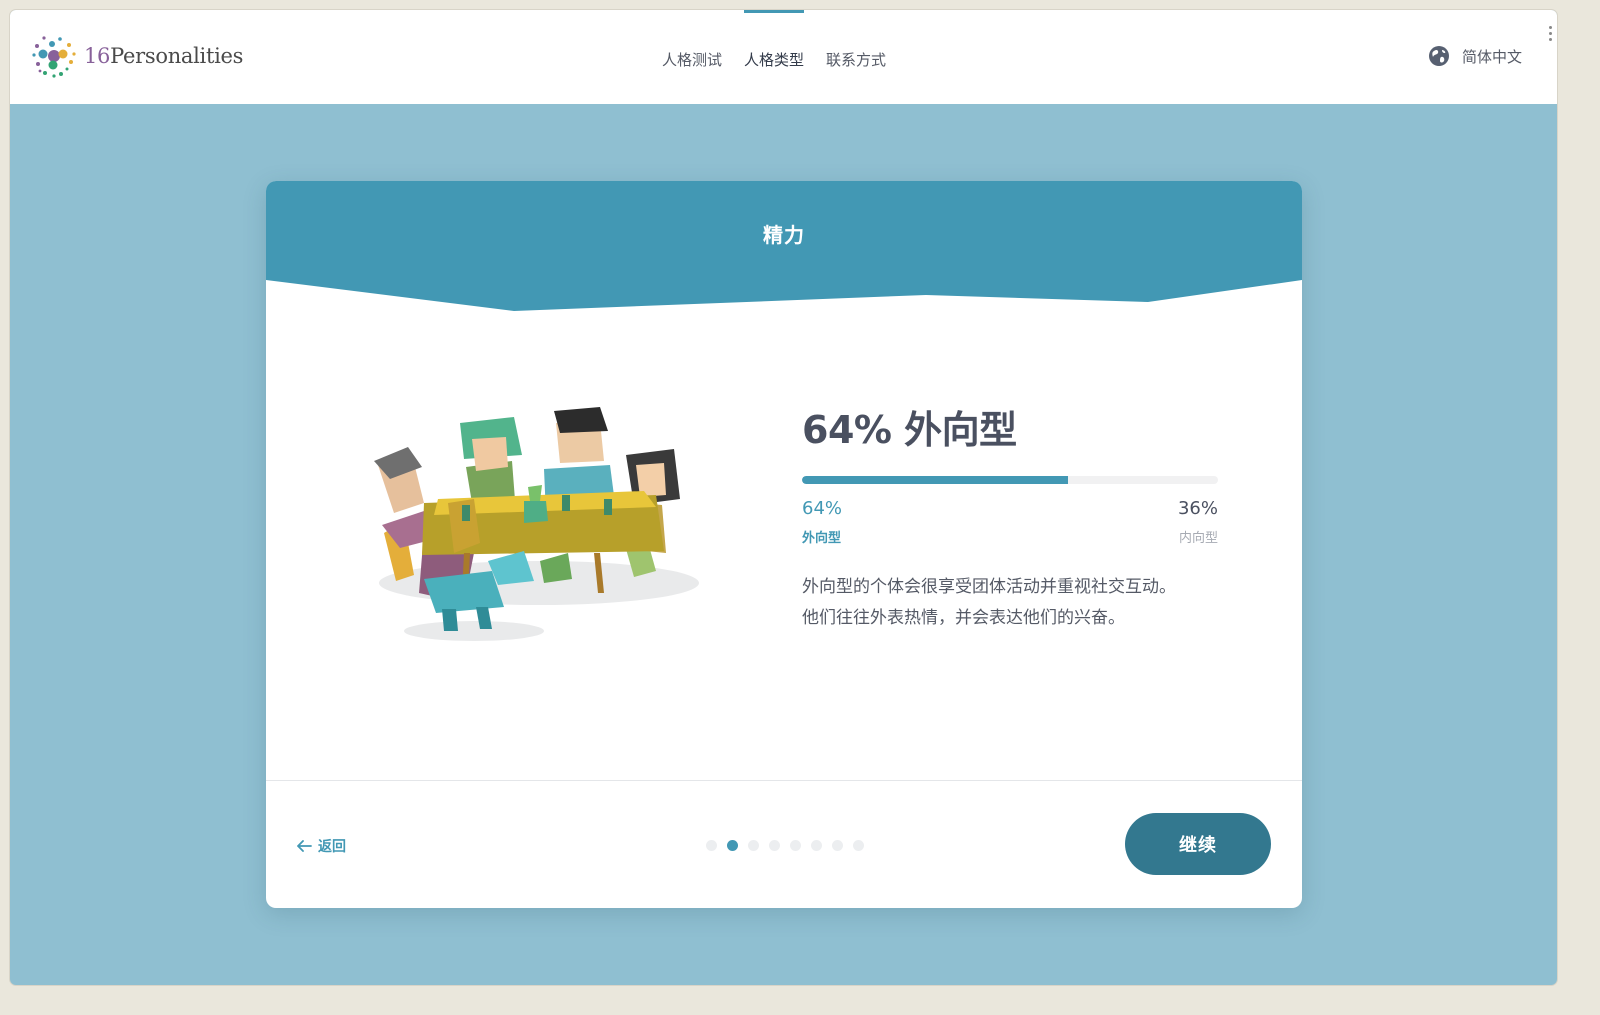 This screenshot has width=1600, height=1015. What do you see at coordinates (332, 847) in the screenshot?
I see `back-label: 返回` at bounding box center [332, 847].